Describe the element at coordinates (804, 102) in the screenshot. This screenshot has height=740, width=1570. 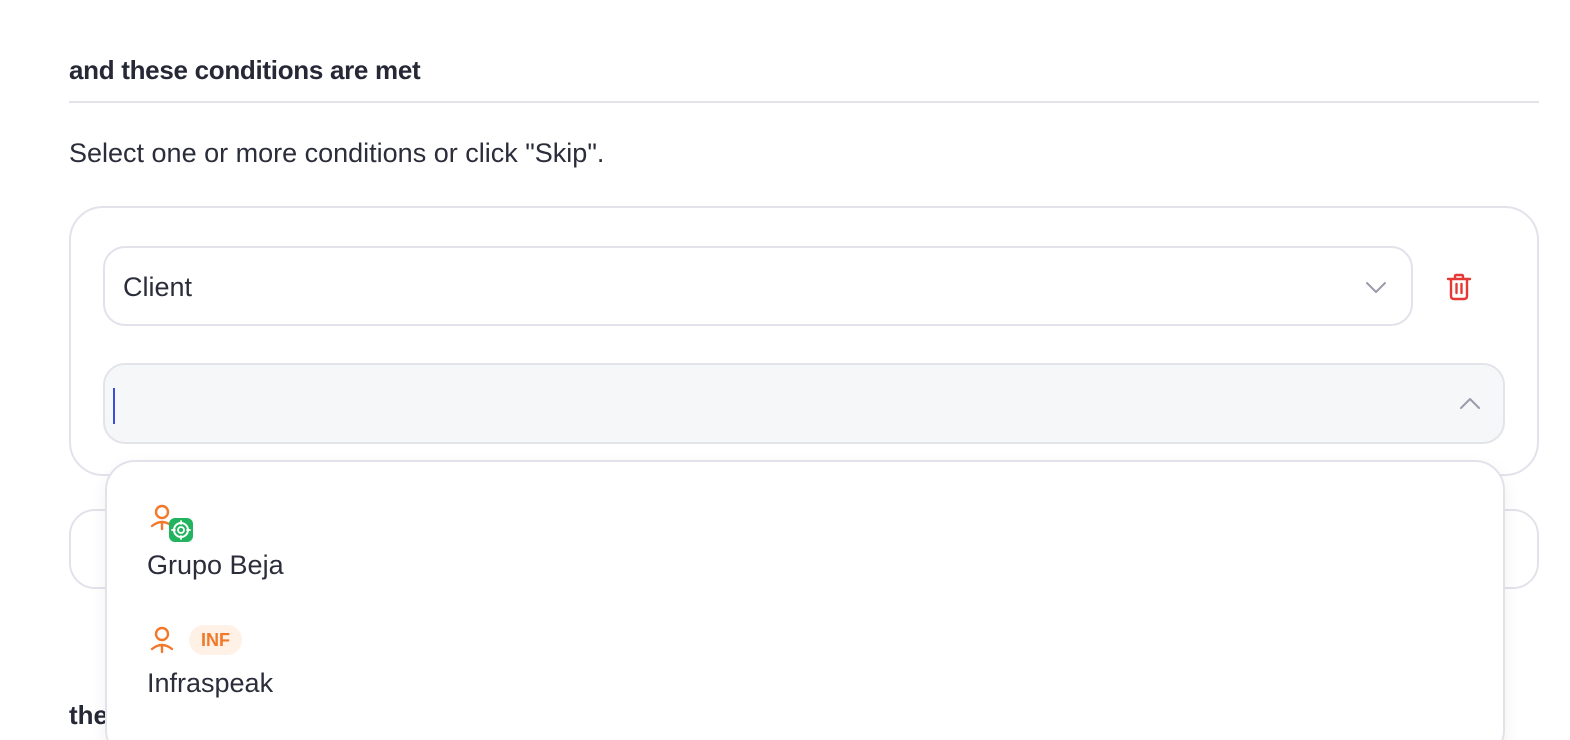
I see `divider` at that location.